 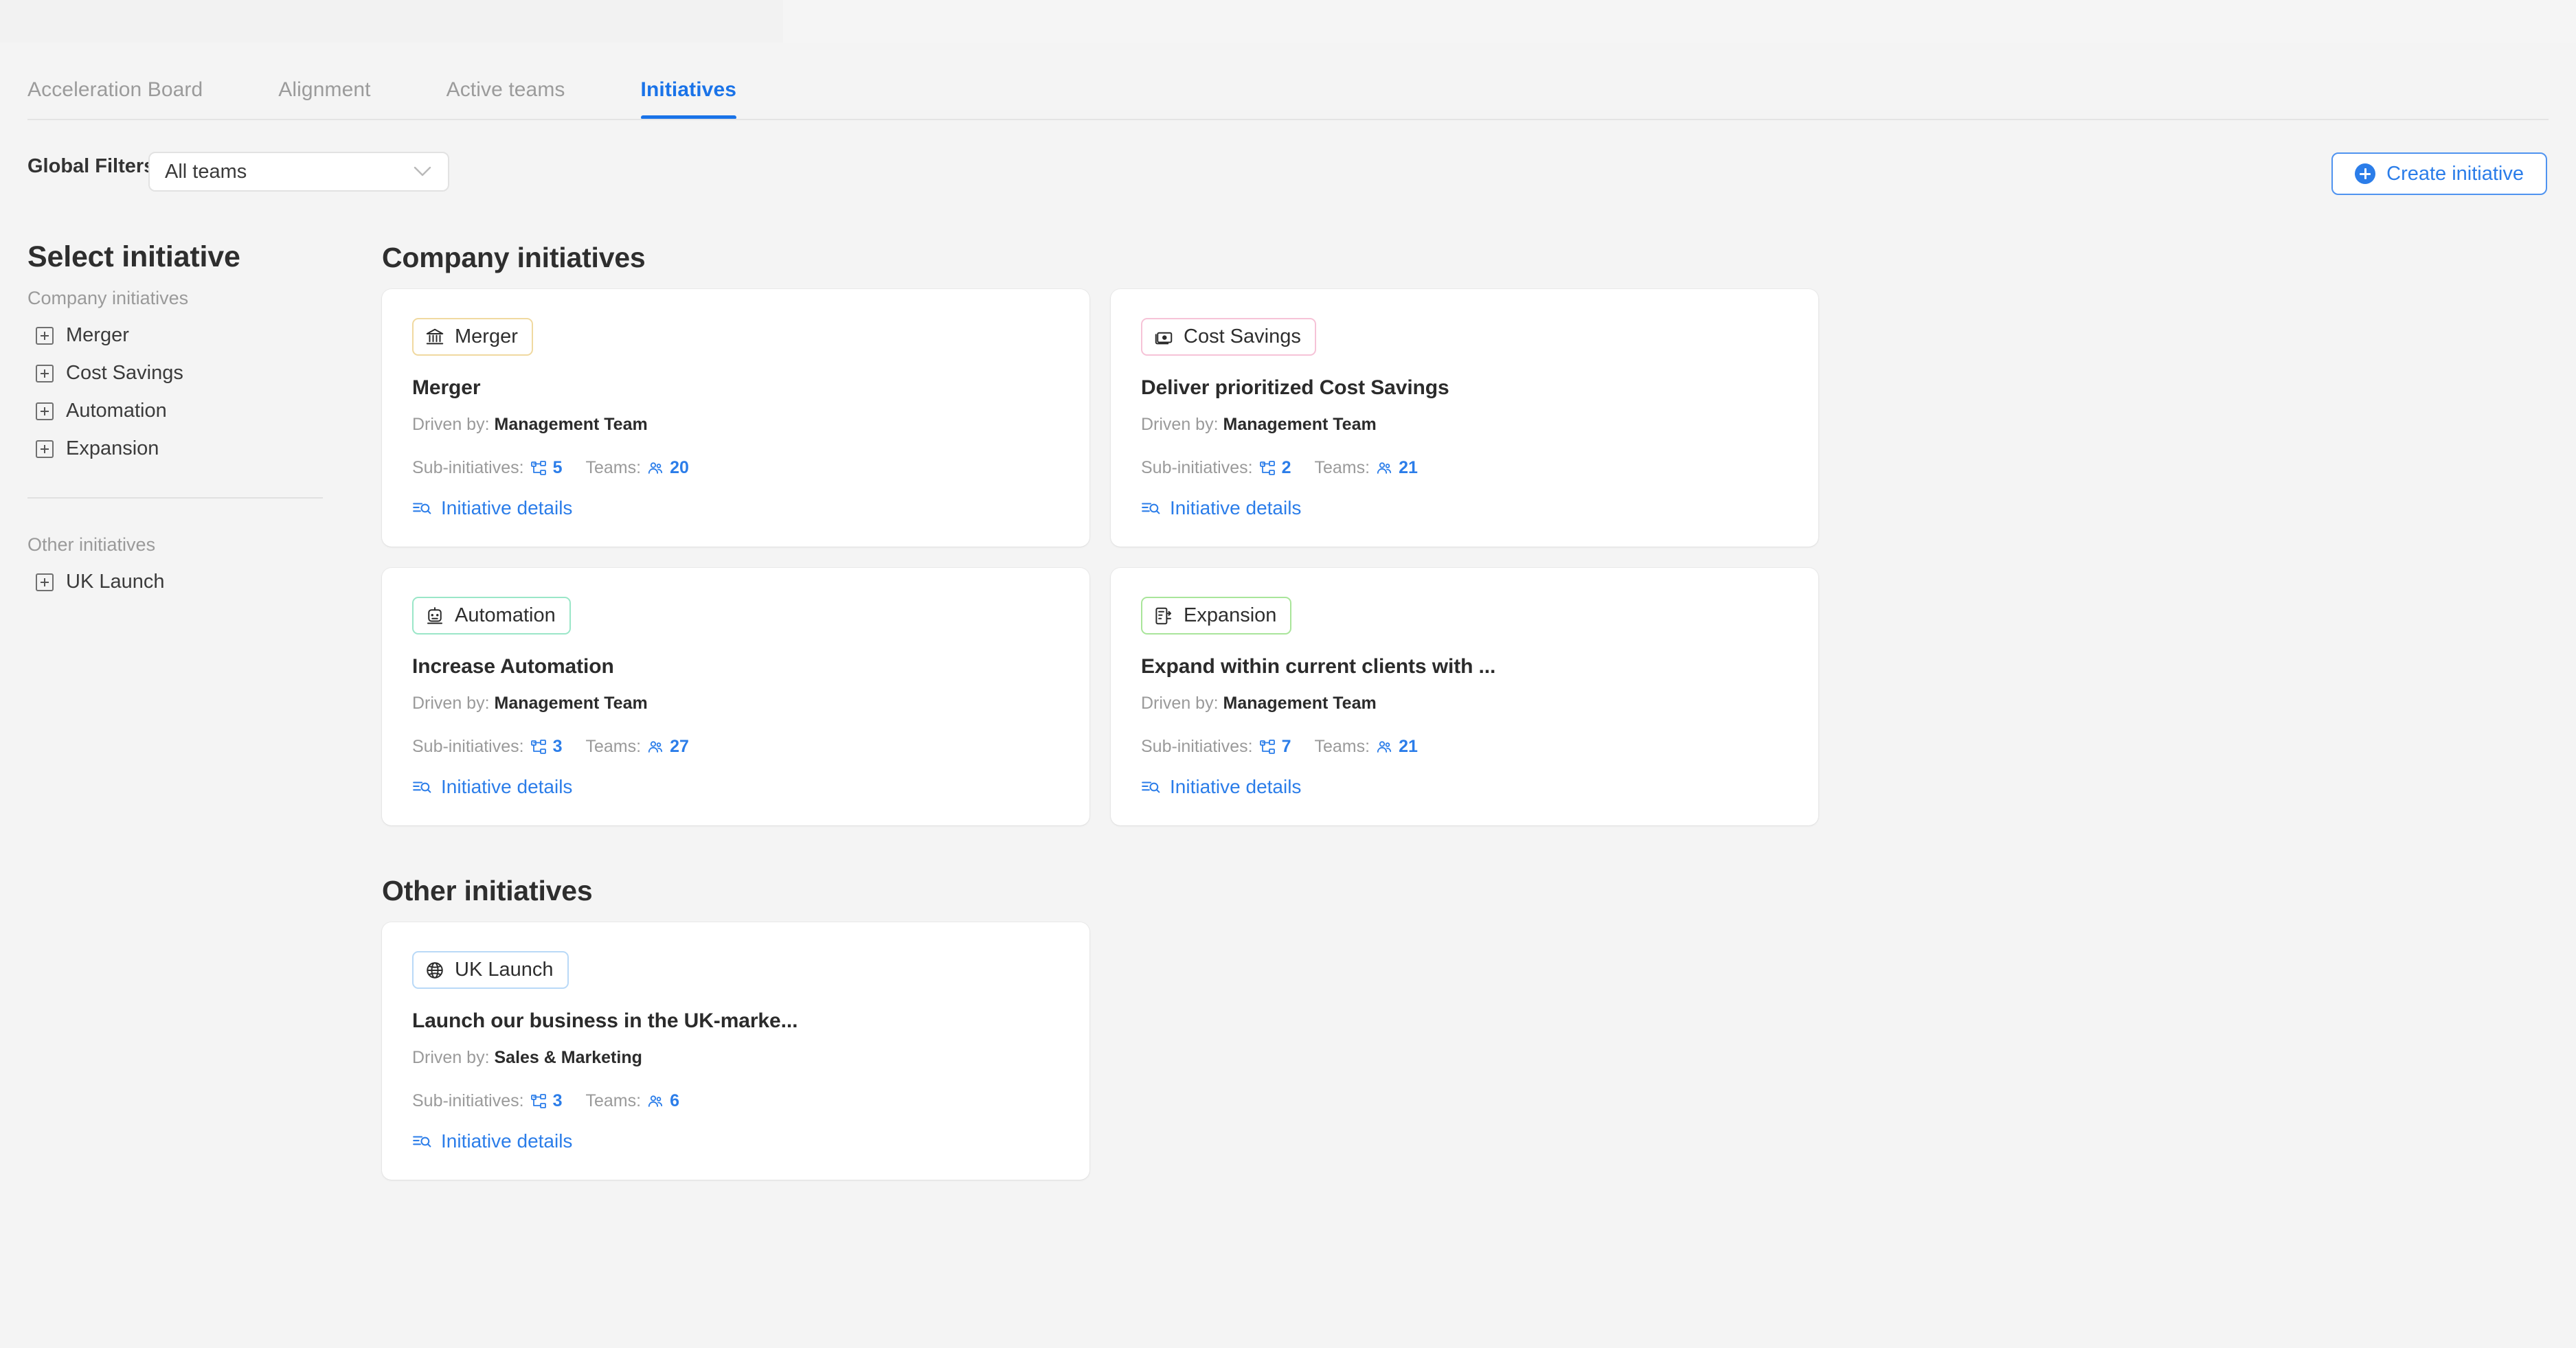 I want to click on money-icon, so click(x=1163, y=337).